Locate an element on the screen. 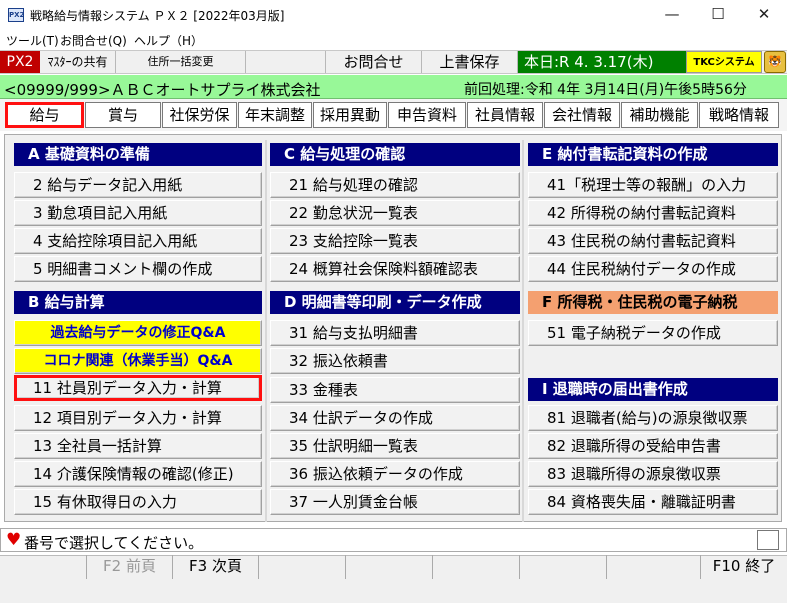 Image resolution: width=787 pixels, height=603 pixels. close-icon: ✕ is located at coordinates (764, 15).